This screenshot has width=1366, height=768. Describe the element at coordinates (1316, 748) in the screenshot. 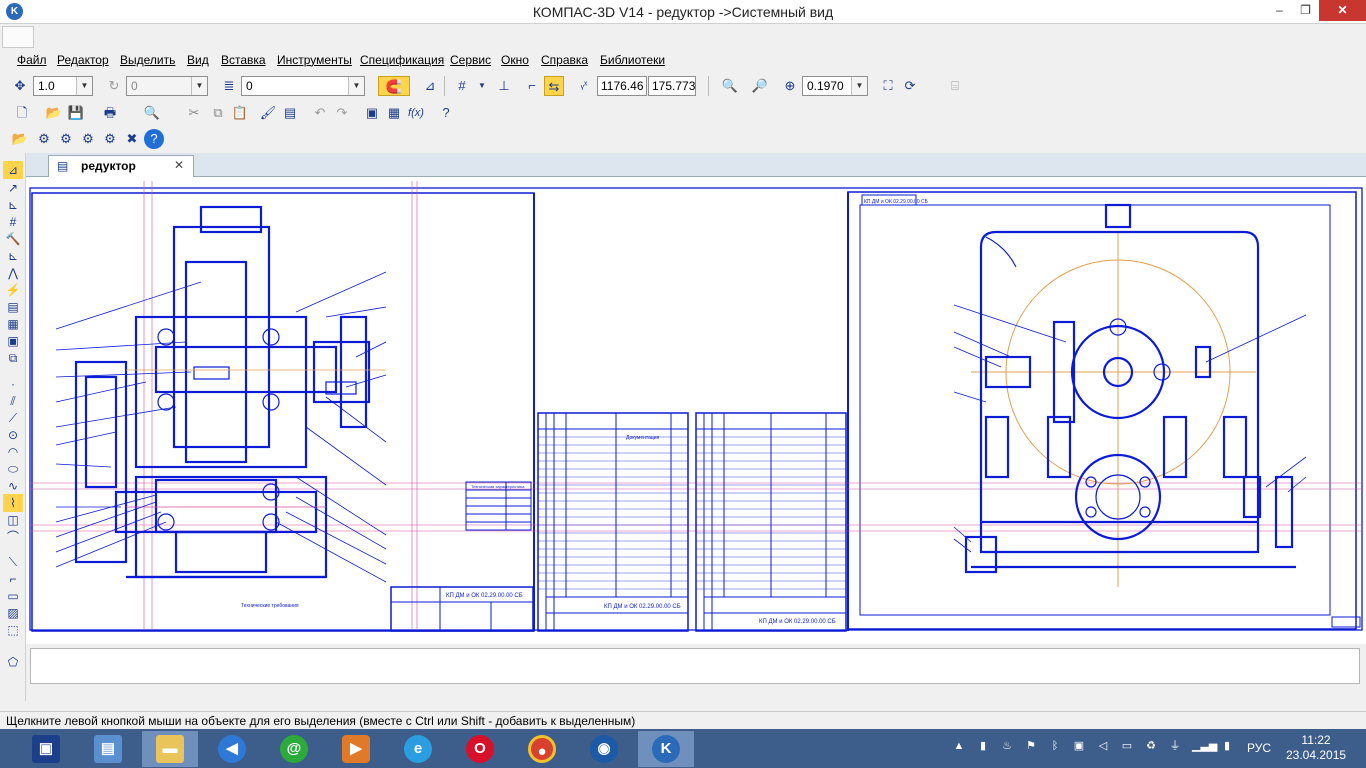

I see `clock: 11:22 23.04.2015` at that location.